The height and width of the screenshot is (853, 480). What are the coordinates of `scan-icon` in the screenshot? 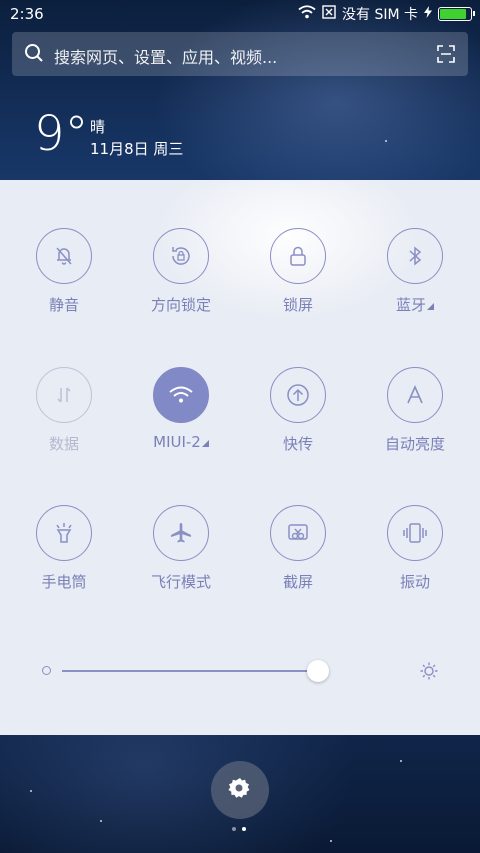 It's located at (446, 56).